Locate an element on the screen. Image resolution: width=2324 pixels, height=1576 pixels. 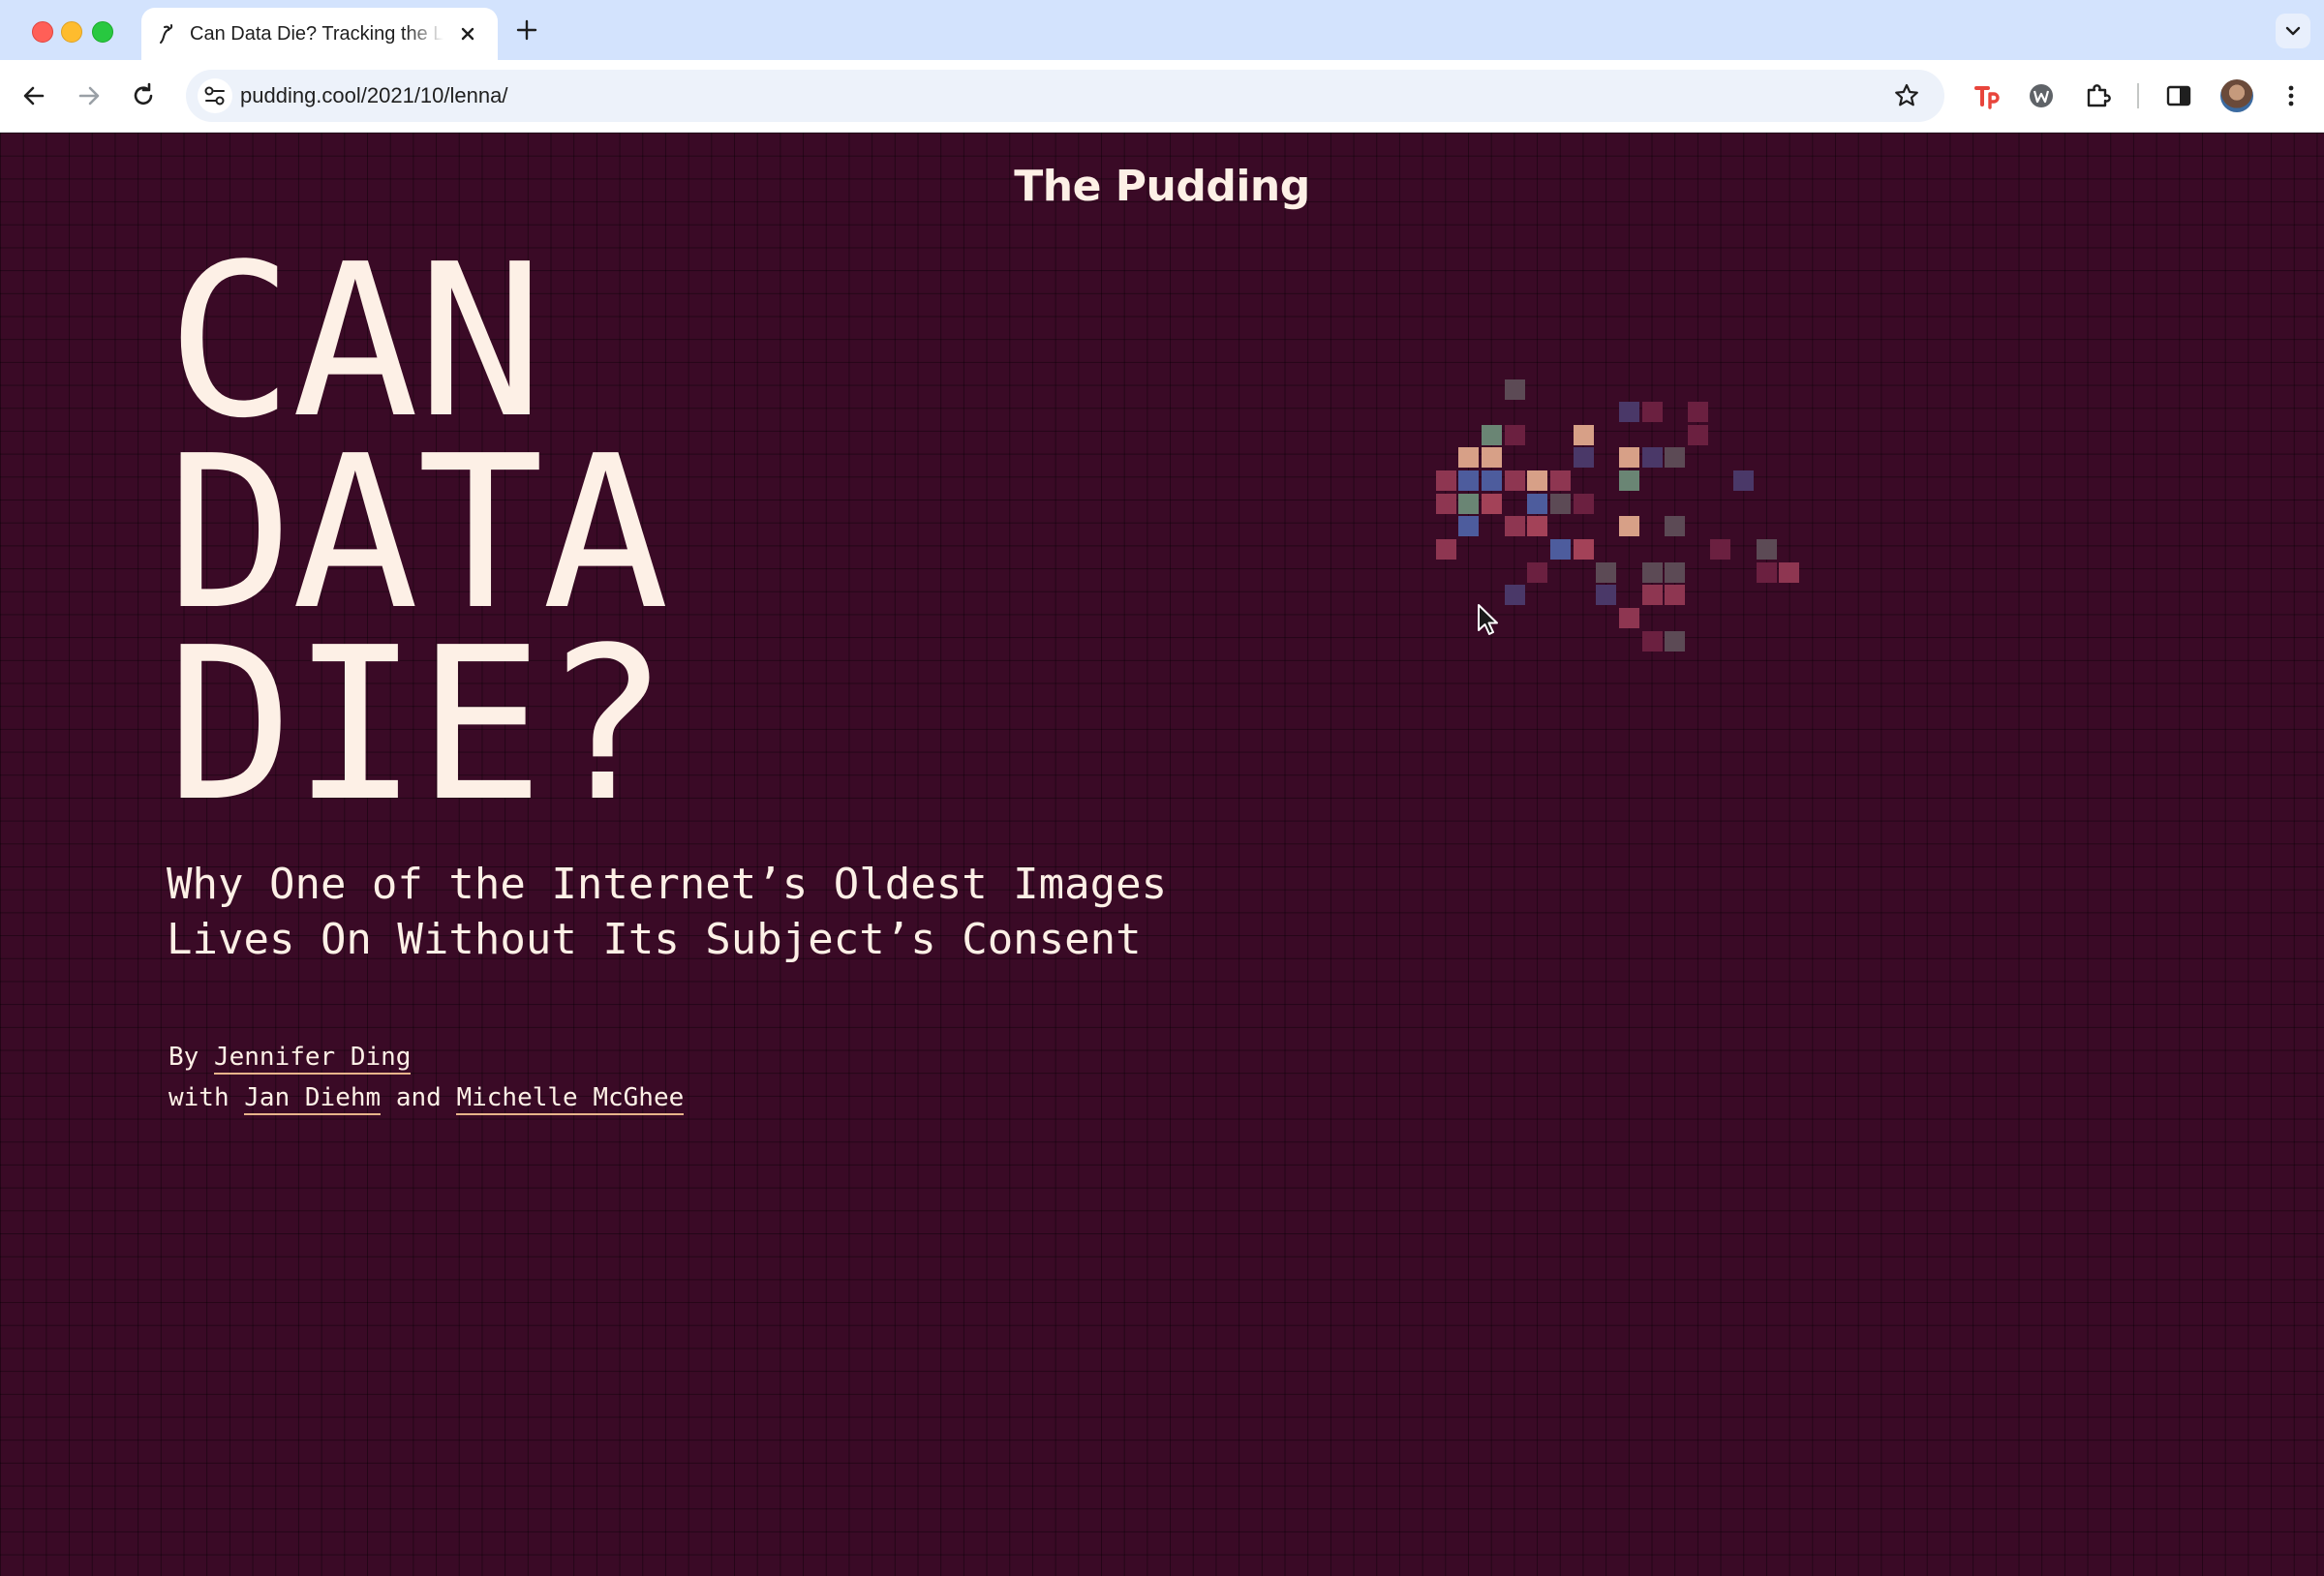
window-maximize-button is located at coordinates (103, 32).